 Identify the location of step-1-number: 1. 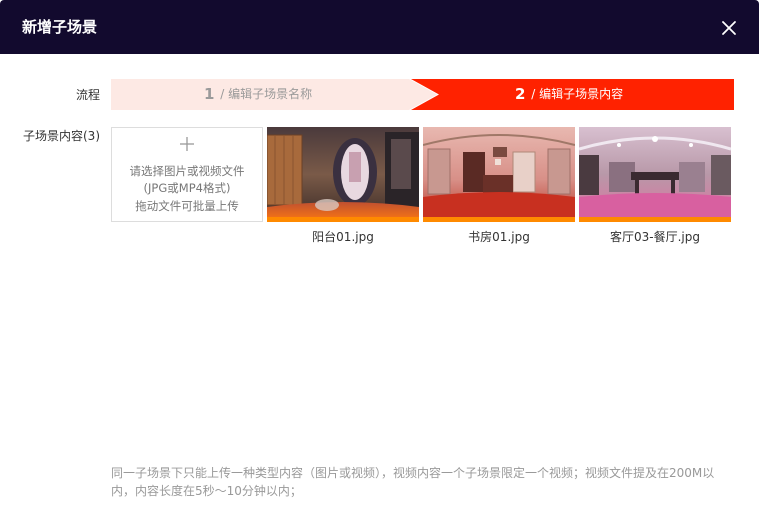
(209, 94).